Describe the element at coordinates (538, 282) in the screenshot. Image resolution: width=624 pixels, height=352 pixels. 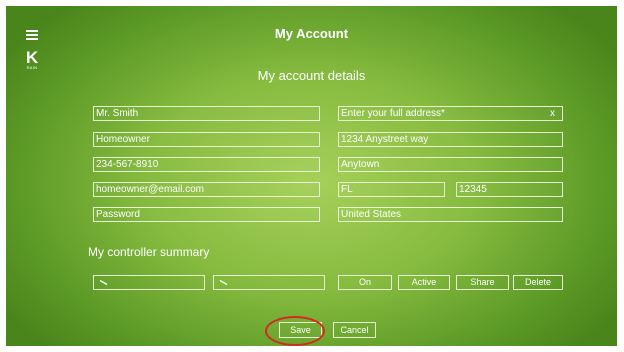
I see `delete-button: Delete` at that location.